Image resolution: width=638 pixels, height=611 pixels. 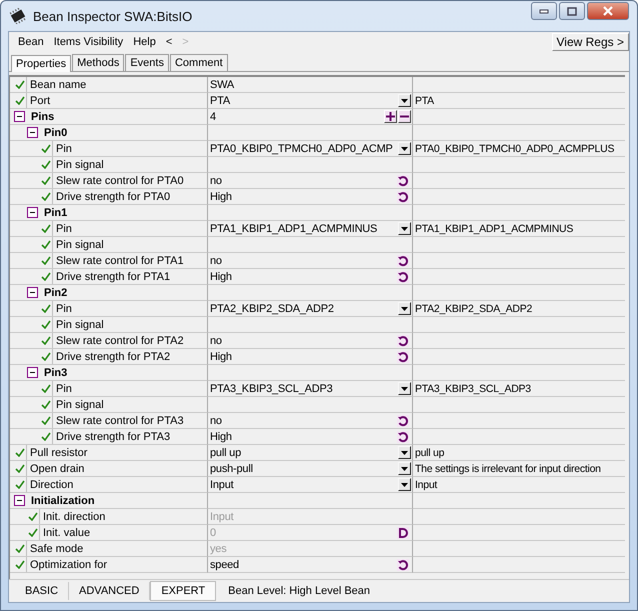 I want to click on property-name: Open drain, so click(x=57, y=468).